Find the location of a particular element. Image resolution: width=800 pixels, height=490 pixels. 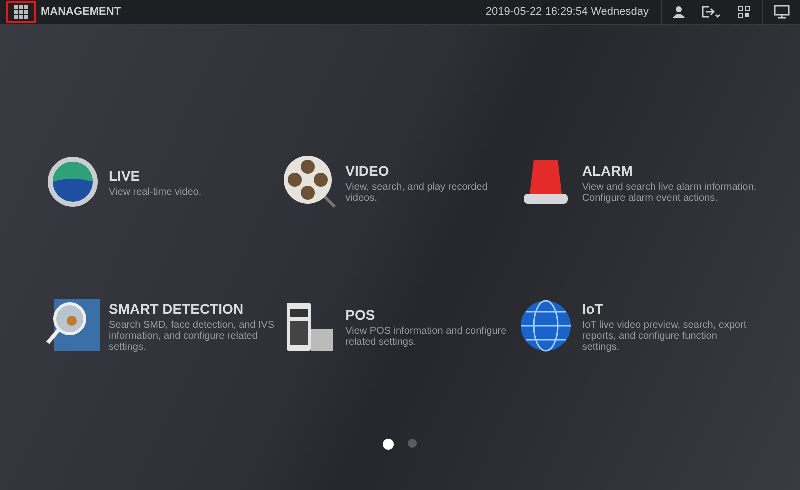

module-description: View, search, and play recorded videos. is located at coordinates (417, 193).